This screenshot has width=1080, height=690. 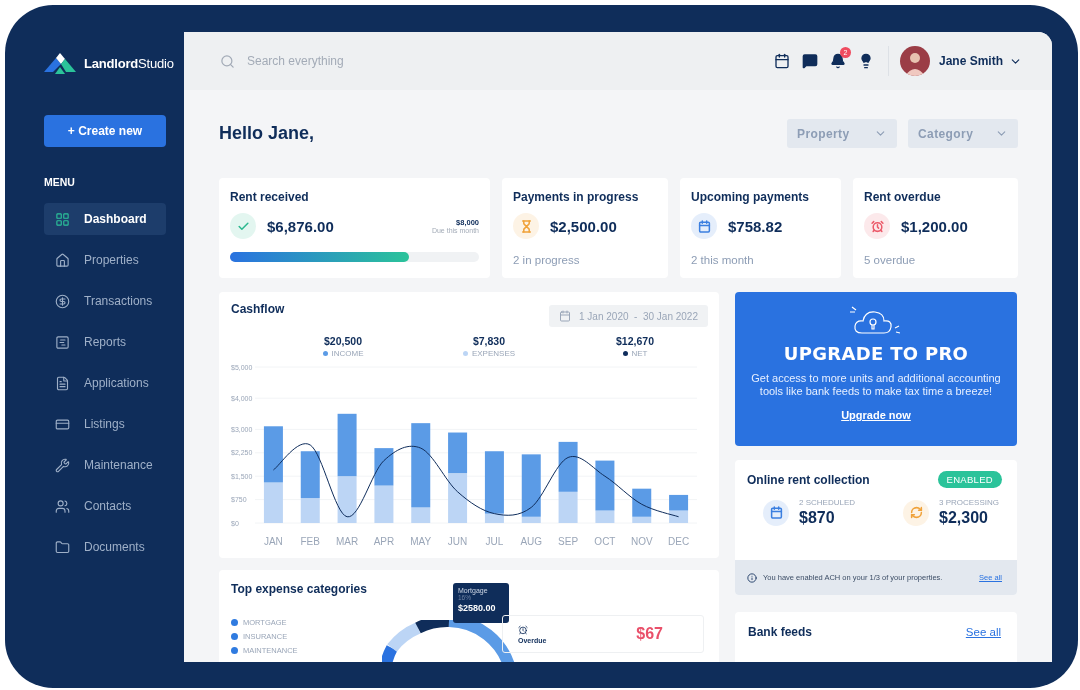 What do you see at coordinates (969, 479) in the screenshot?
I see `status-badge: ENABLED` at bounding box center [969, 479].